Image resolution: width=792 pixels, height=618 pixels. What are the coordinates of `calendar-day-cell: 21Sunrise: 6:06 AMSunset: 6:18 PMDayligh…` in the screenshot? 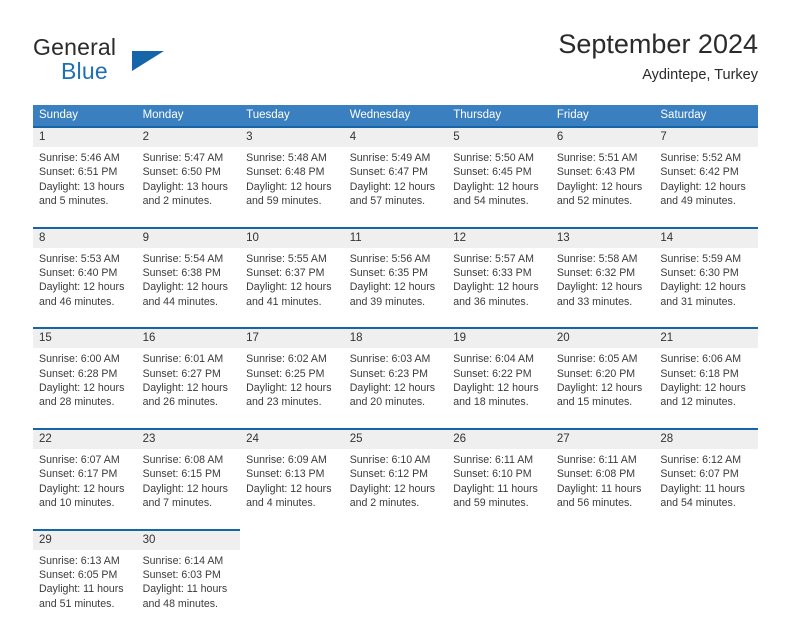 It's located at (706, 372).